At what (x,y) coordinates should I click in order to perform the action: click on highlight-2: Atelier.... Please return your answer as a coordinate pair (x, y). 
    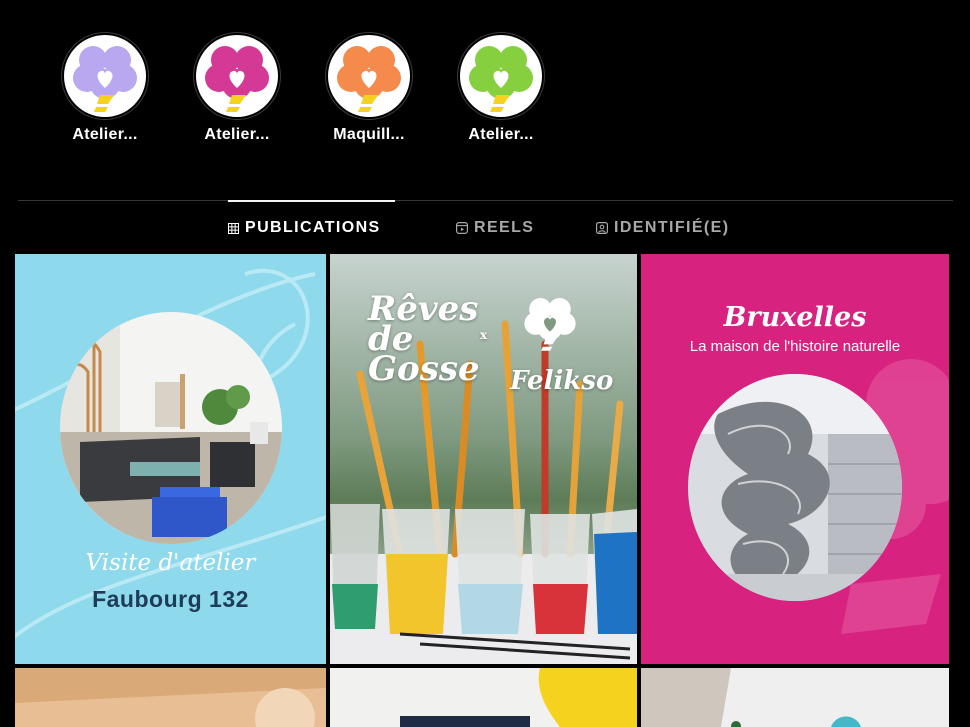
    Looking at the image, I should click on (237, 88).